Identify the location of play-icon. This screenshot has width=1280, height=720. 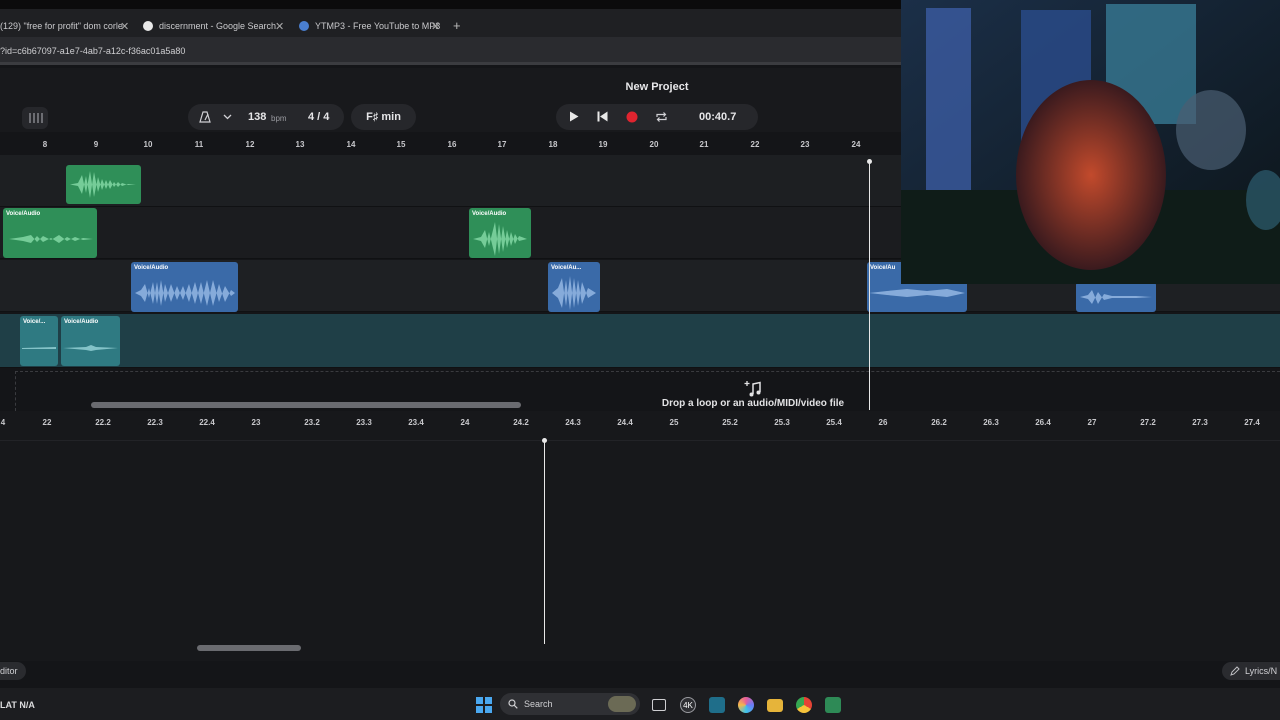
(574, 116).